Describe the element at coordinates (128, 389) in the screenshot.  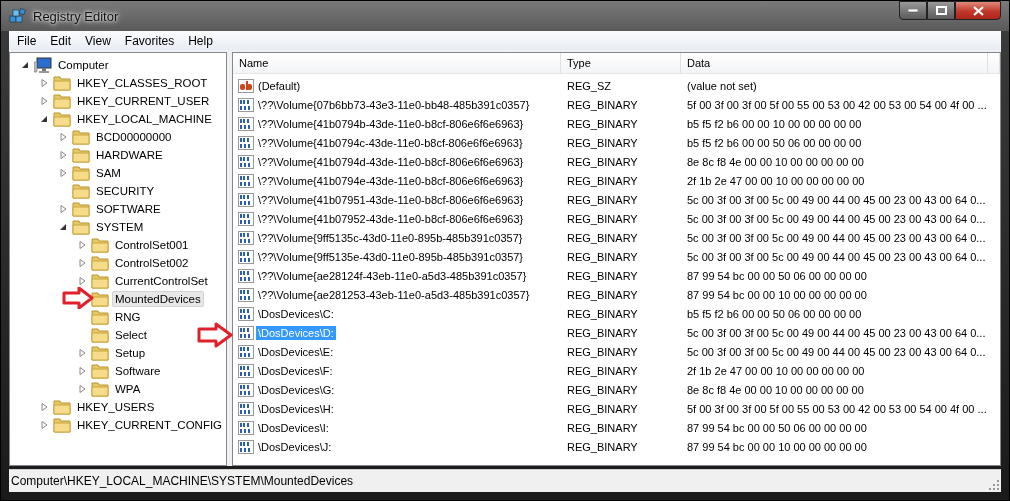
I see `tree-item: WPA` at that location.